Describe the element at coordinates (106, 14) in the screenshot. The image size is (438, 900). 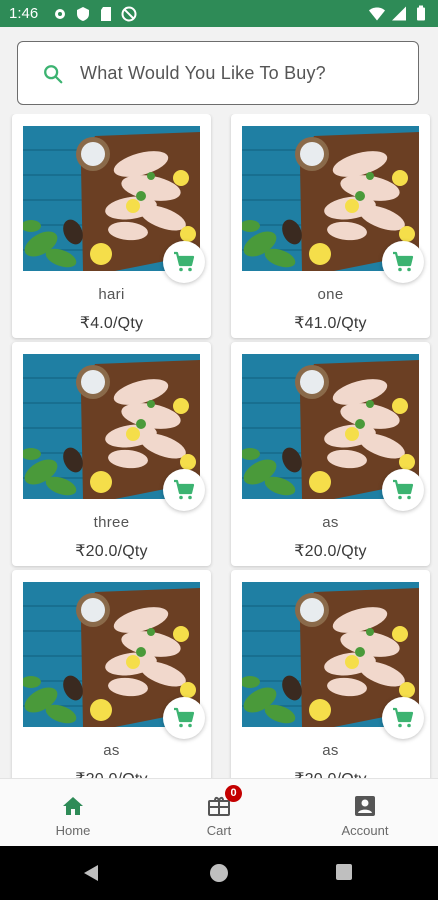
I see `sd-card-icon` at that location.